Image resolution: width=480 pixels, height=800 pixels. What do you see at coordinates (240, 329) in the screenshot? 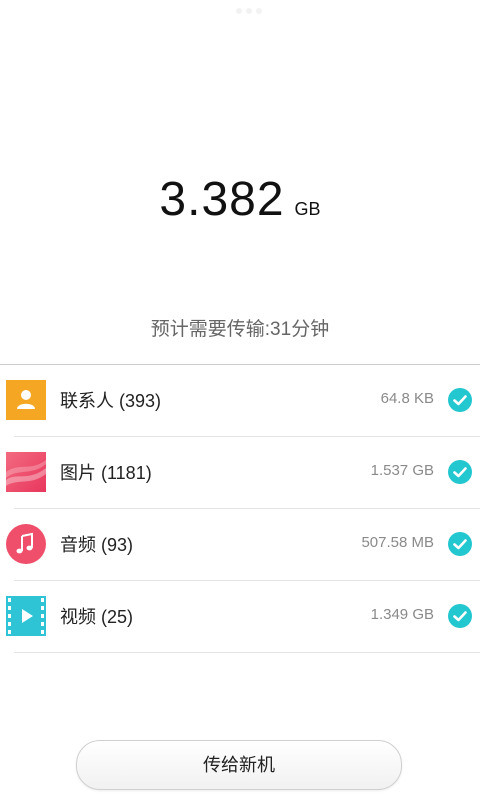
I see `estimated-time: 预计需要传输:31分钟` at bounding box center [240, 329].